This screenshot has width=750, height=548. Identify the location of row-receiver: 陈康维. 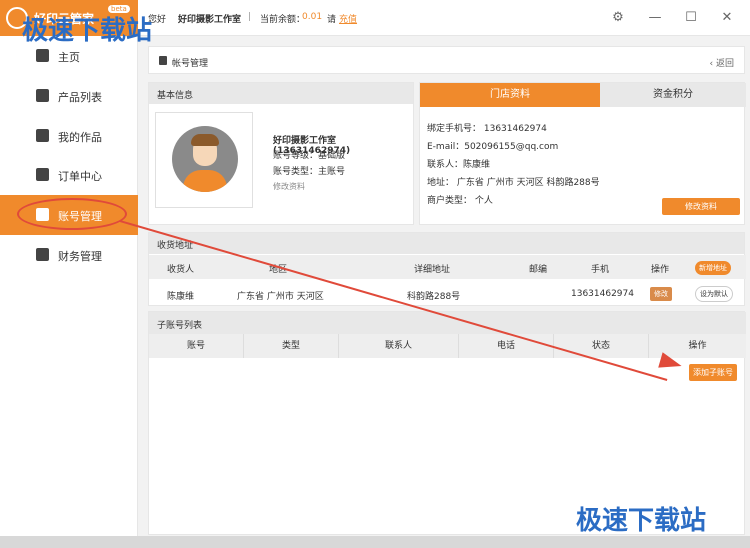
(181, 297).